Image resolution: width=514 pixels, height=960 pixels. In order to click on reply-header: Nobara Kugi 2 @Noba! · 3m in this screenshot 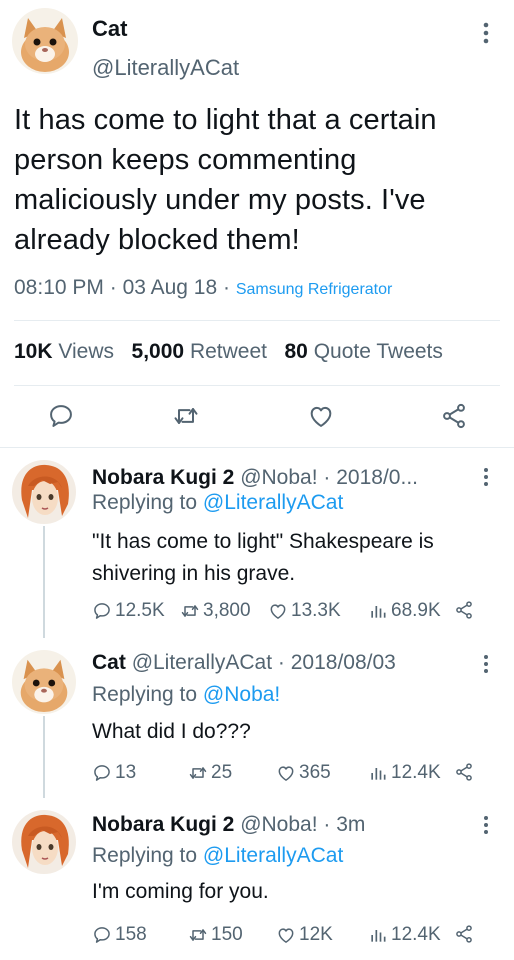, I will do `click(228, 825)`.